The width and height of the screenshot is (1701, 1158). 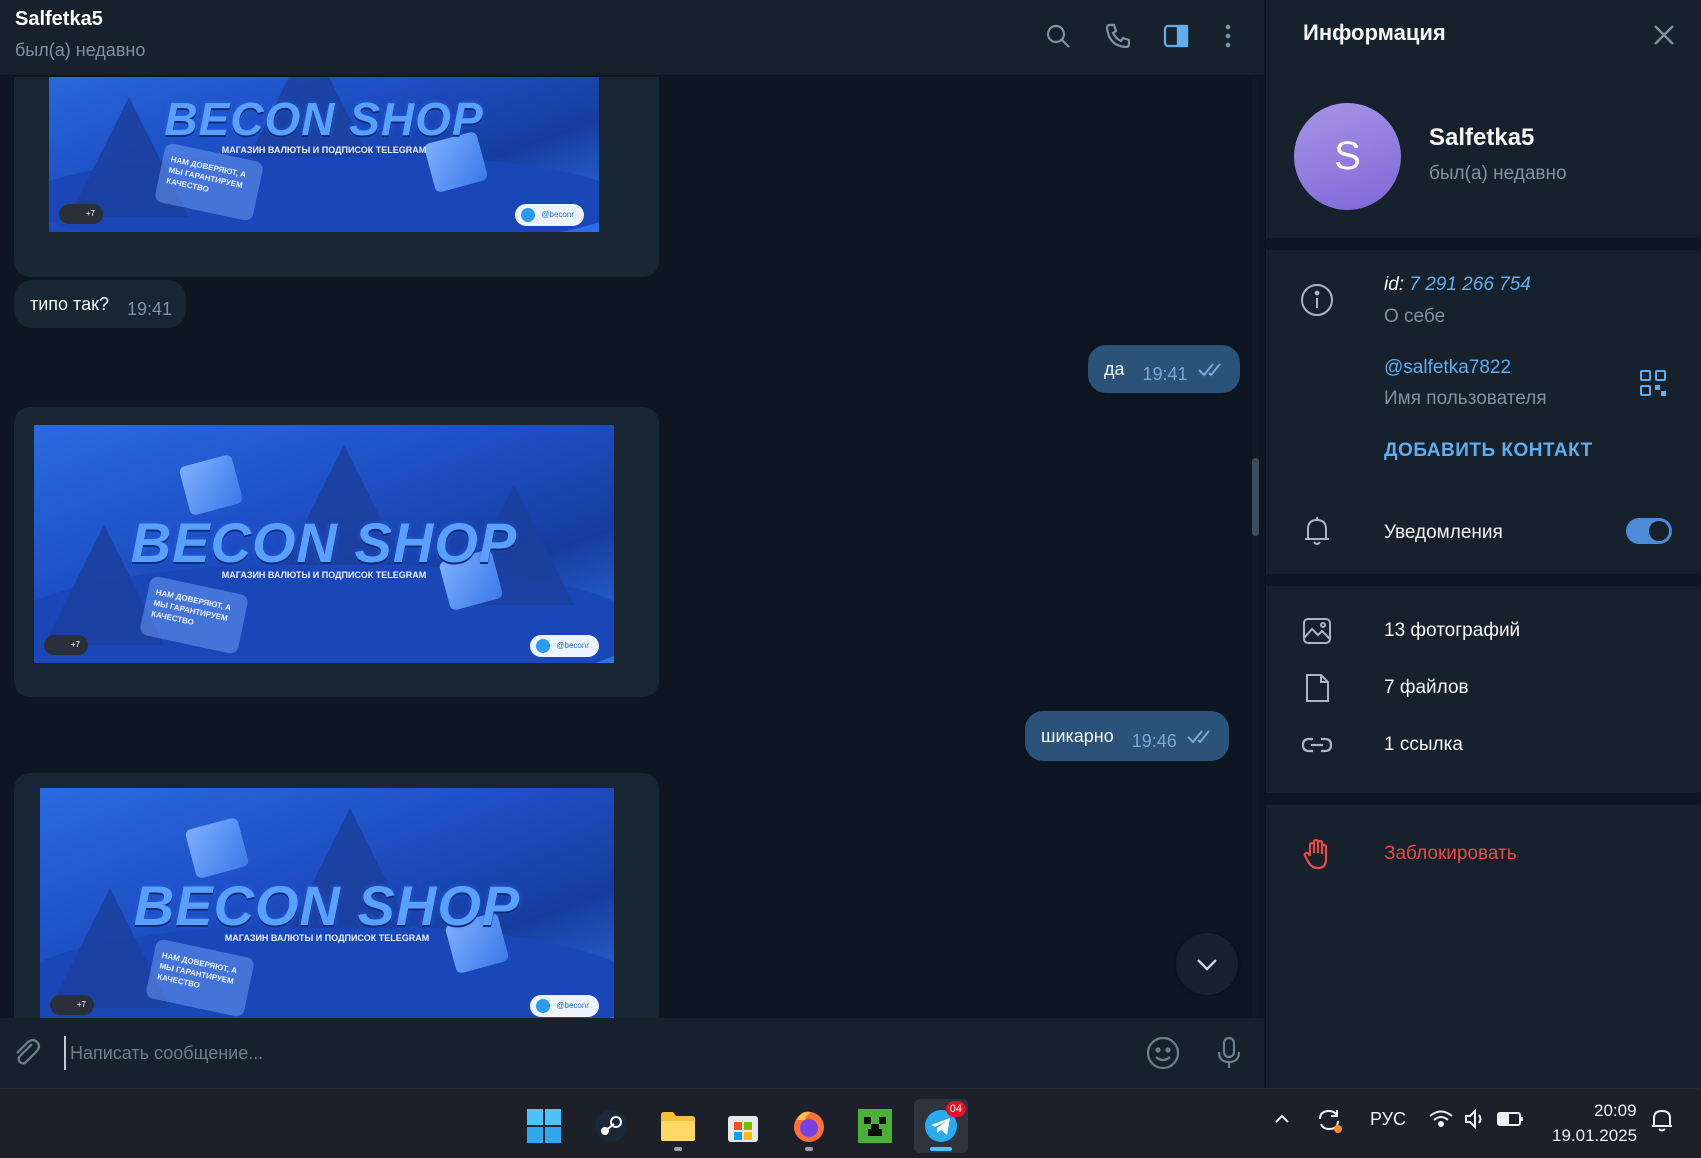 What do you see at coordinates (26, 1052) in the screenshot?
I see `attach-icon` at bounding box center [26, 1052].